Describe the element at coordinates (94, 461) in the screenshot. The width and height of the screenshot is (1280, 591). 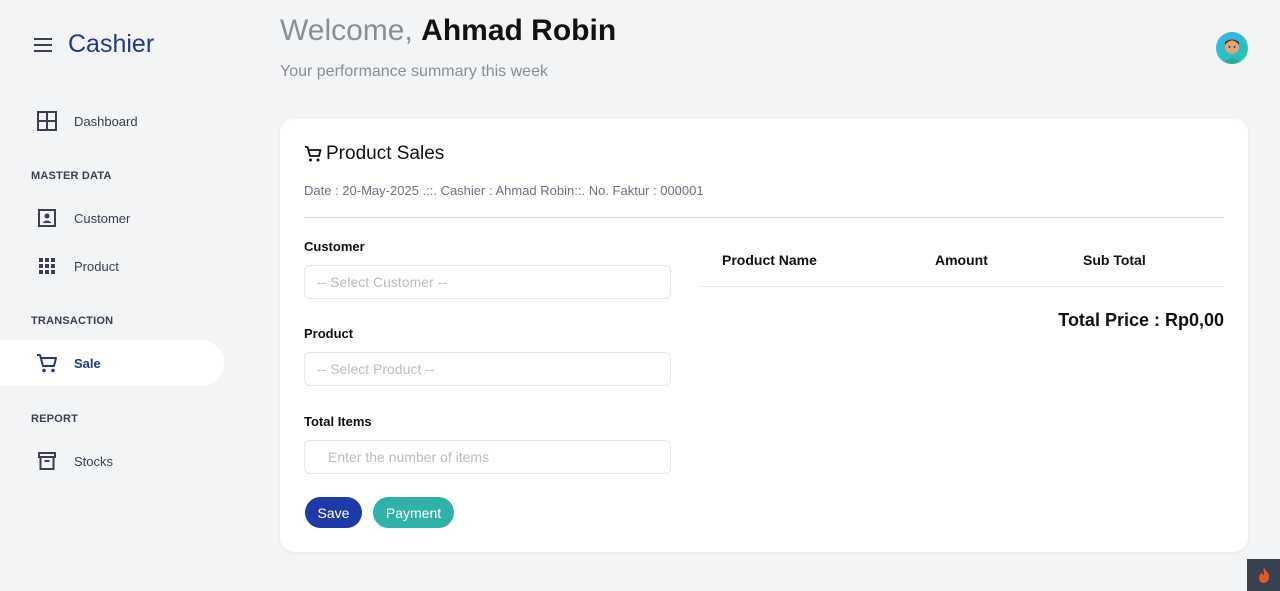
I see `sidebar-item-label: Stocks` at that location.